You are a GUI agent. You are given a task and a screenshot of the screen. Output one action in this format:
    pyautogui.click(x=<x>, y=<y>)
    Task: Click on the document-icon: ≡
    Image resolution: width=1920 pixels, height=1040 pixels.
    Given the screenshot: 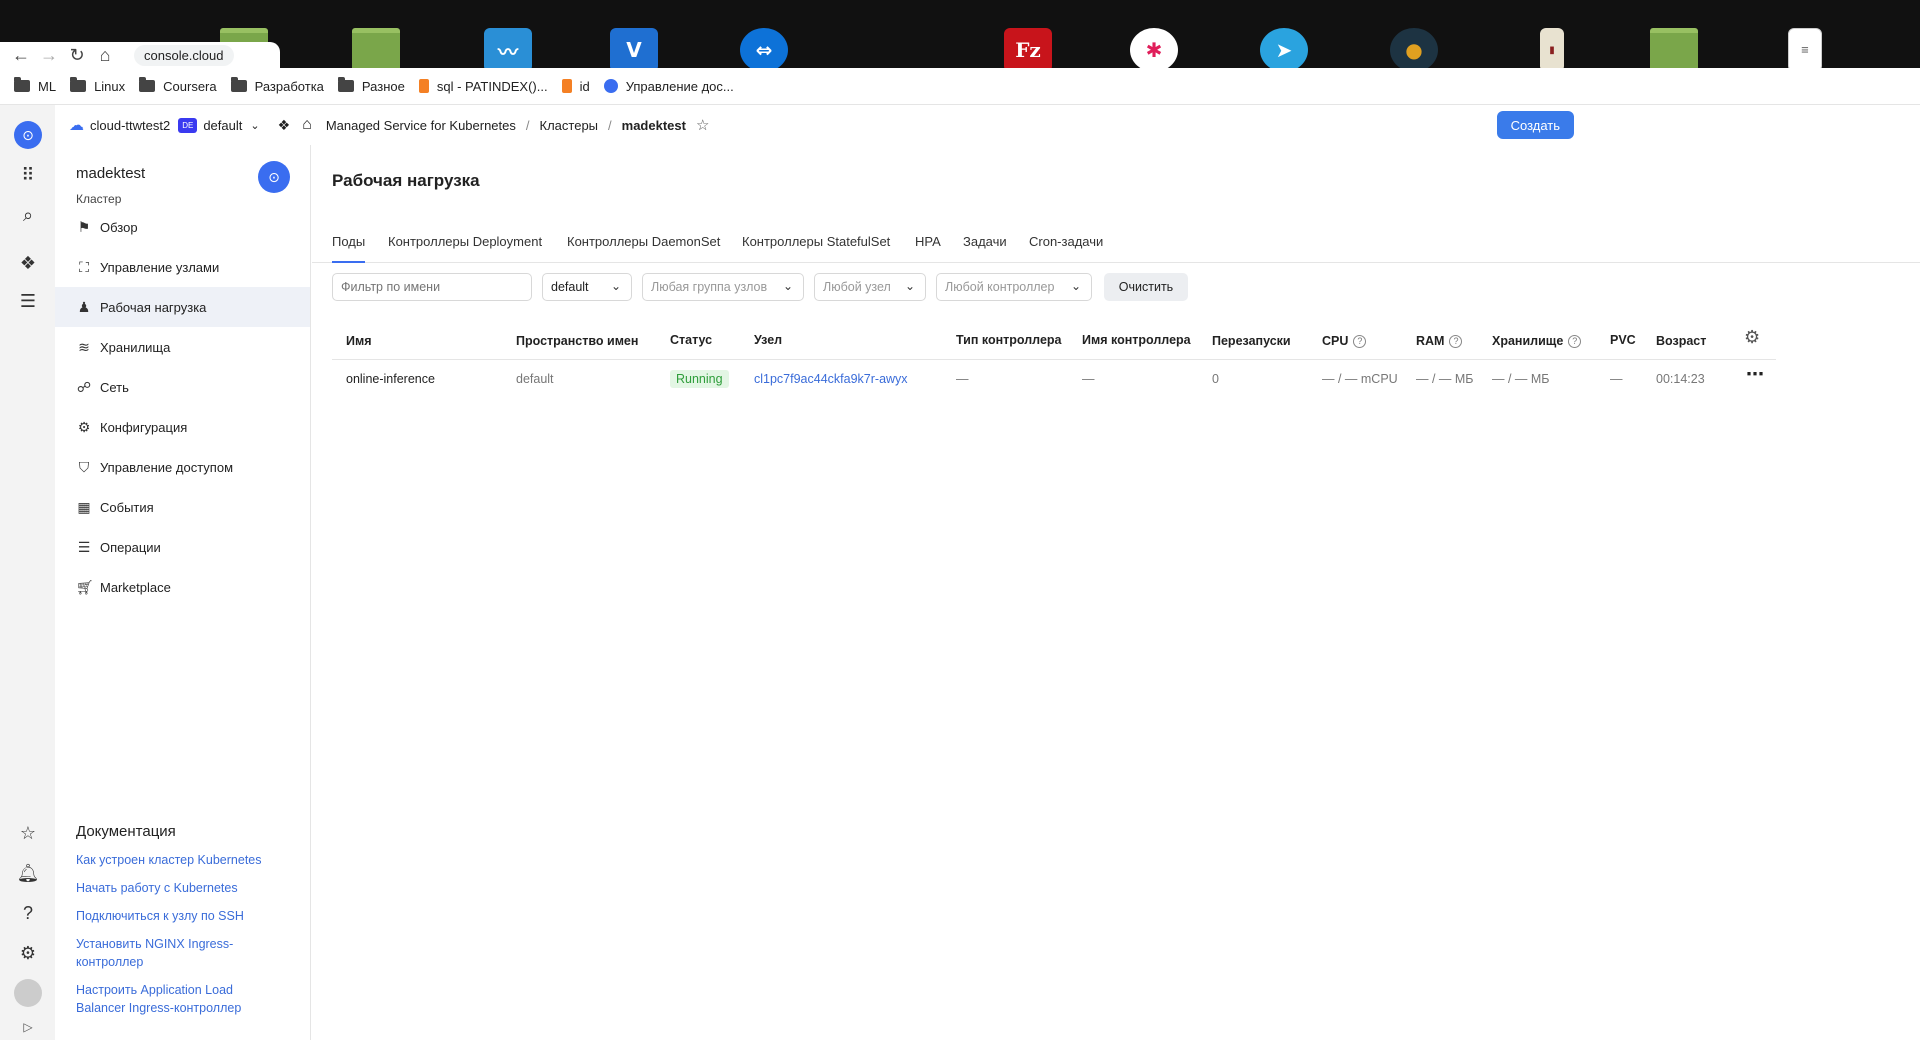 What is the action you would take?
    pyautogui.click(x=1805, y=50)
    